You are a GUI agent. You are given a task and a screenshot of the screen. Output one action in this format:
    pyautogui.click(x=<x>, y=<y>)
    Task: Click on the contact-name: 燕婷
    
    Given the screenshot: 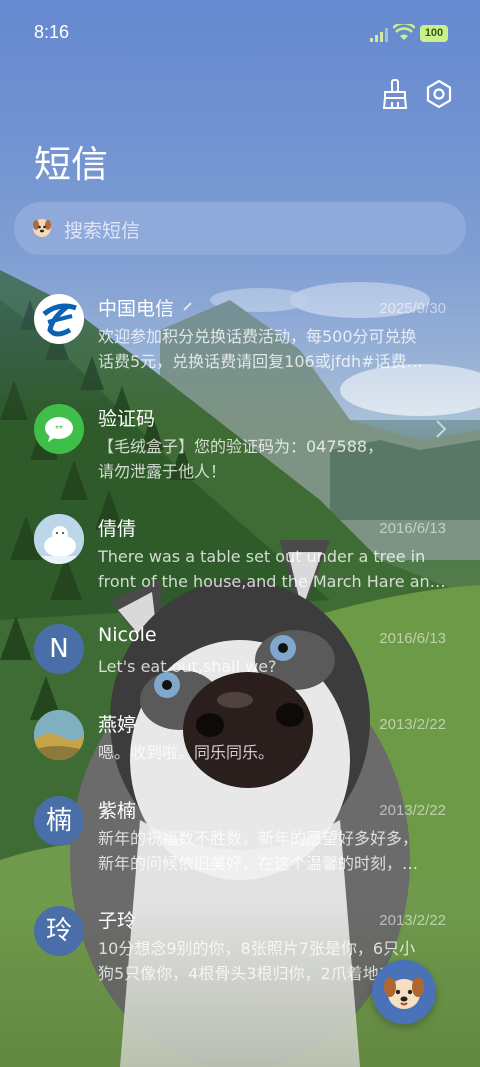 What is the action you would take?
    pyautogui.click(x=117, y=725)
    